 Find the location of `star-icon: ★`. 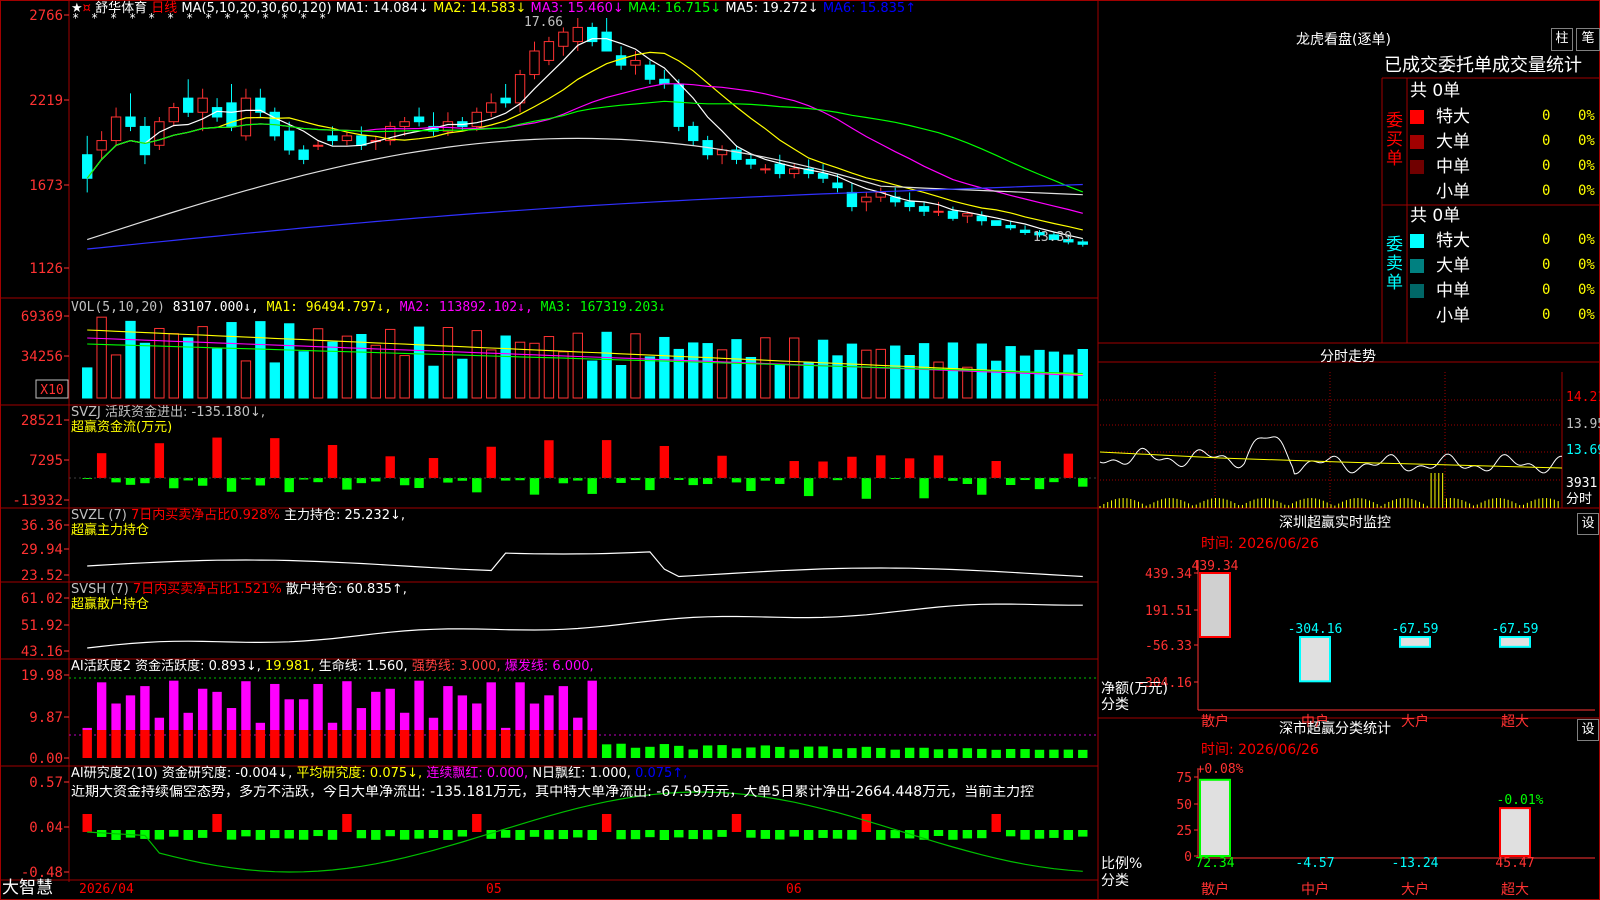

star-icon: ★ is located at coordinates (77, 8).